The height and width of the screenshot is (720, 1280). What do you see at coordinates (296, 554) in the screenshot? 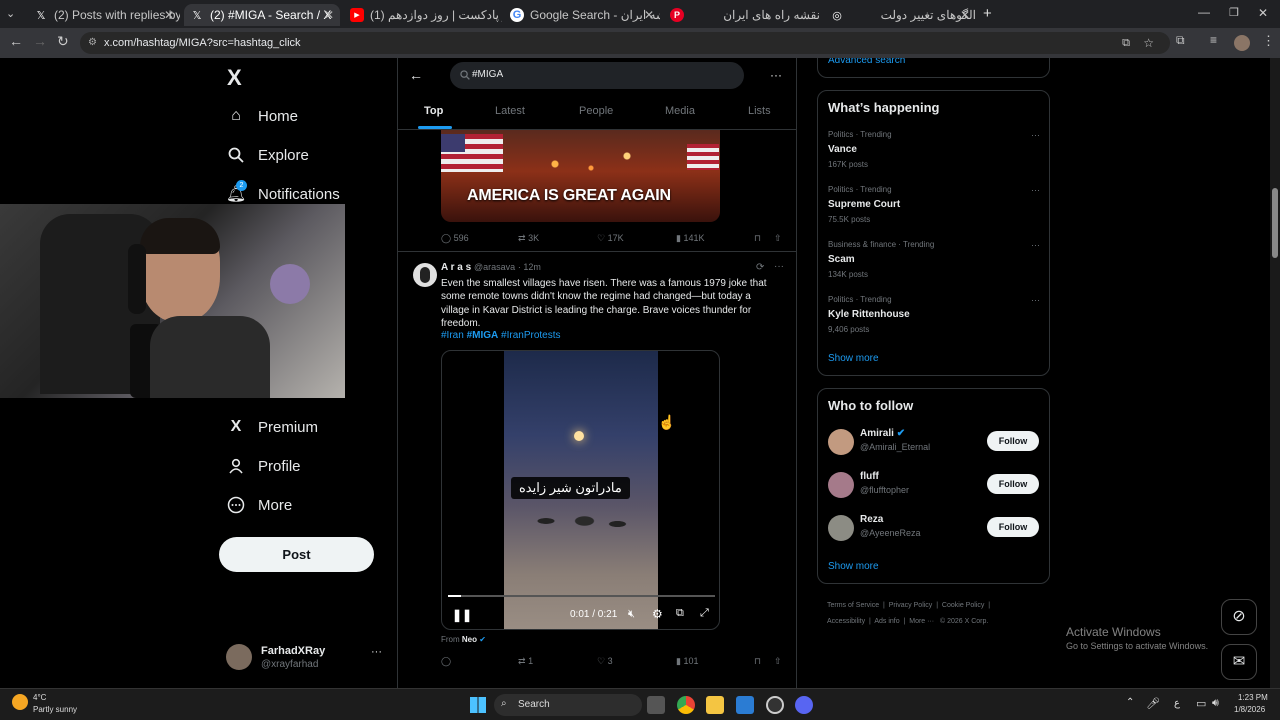
I see `post-button: Post` at bounding box center [296, 554].